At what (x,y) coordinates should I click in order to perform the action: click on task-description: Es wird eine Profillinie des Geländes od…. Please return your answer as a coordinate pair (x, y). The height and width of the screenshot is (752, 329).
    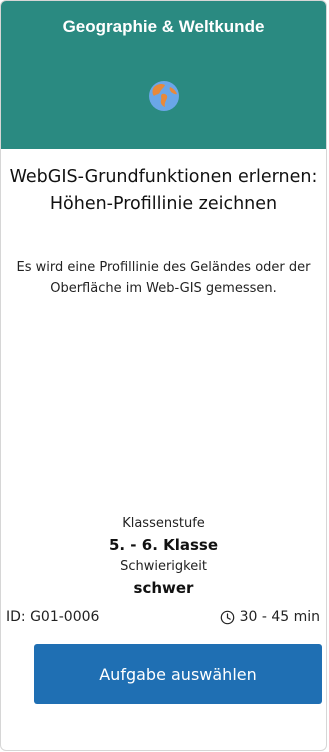
    Looking at the image, I should click on (163, 278).